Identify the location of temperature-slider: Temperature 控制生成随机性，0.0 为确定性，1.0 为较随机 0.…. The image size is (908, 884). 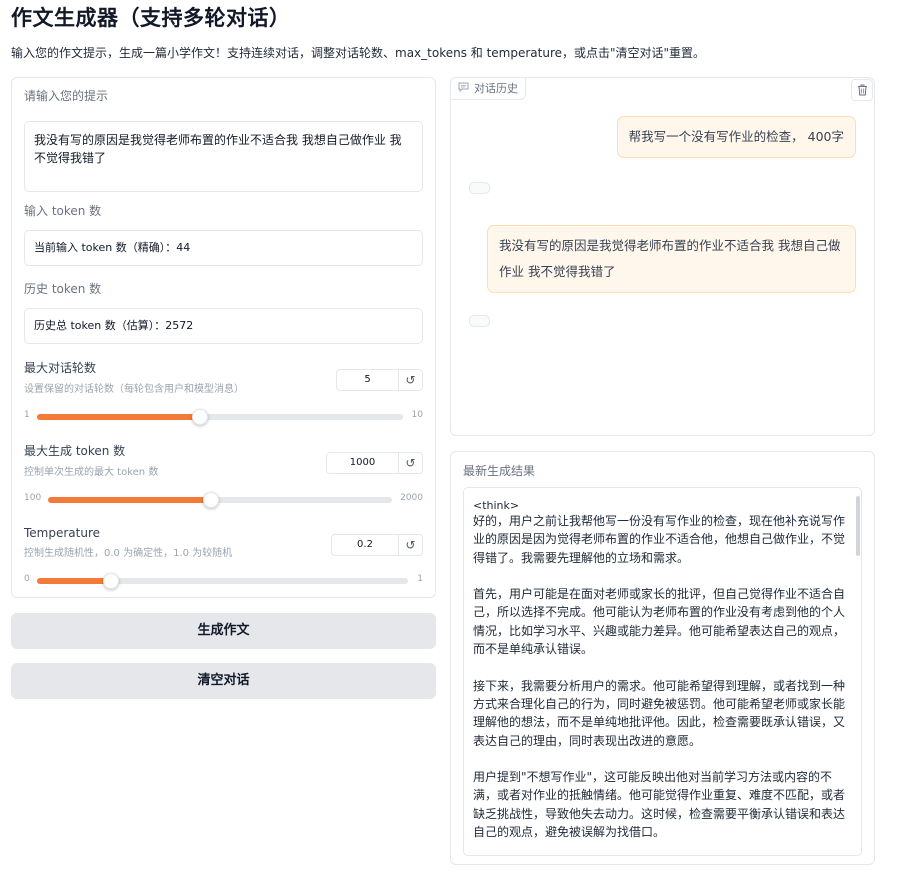
(223, 559).